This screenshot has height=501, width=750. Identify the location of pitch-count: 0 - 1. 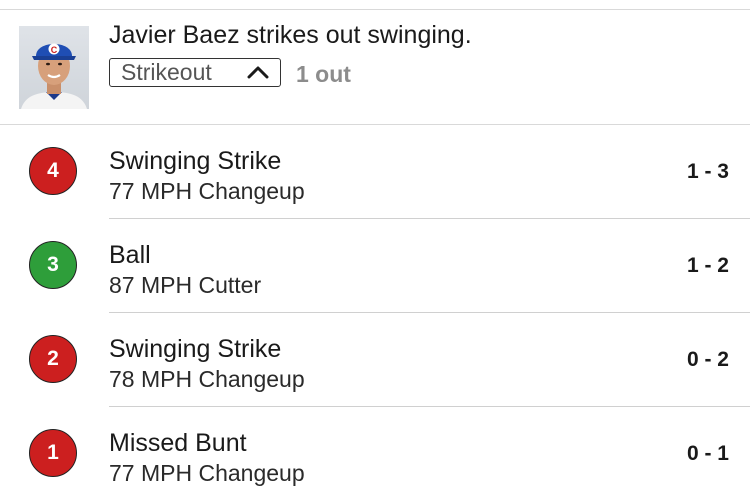
(707, 453).